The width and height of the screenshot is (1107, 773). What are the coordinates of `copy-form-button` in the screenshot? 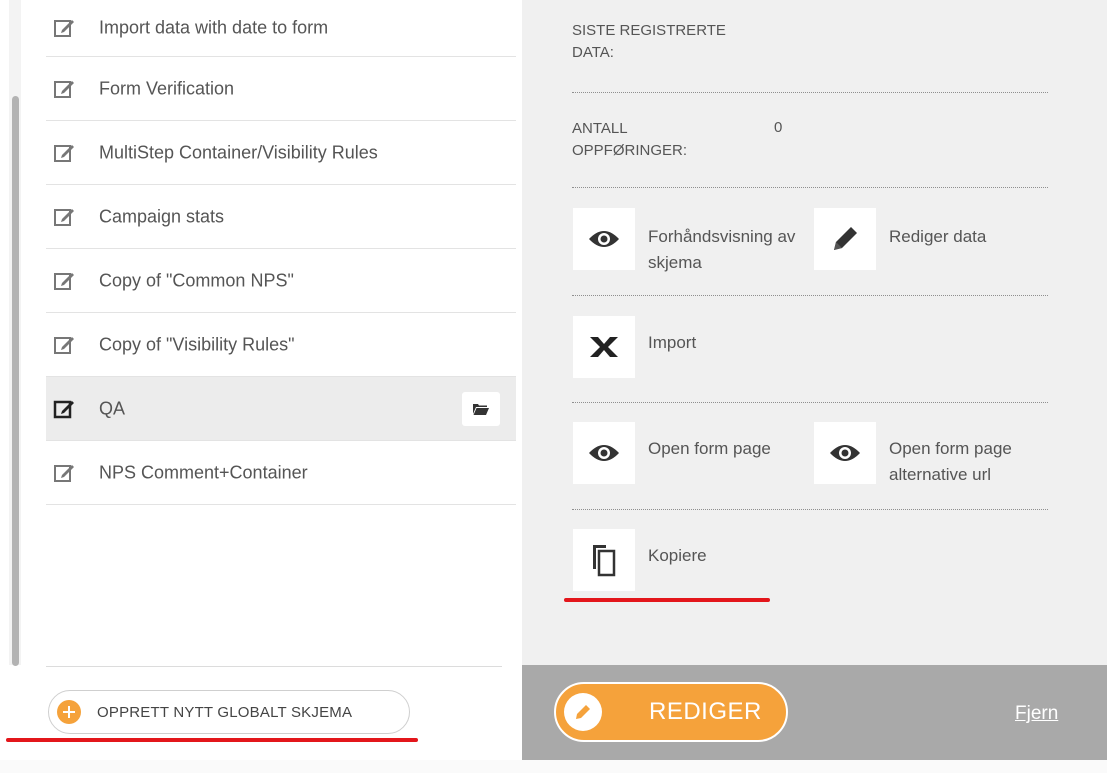 It's located at (604, 560).